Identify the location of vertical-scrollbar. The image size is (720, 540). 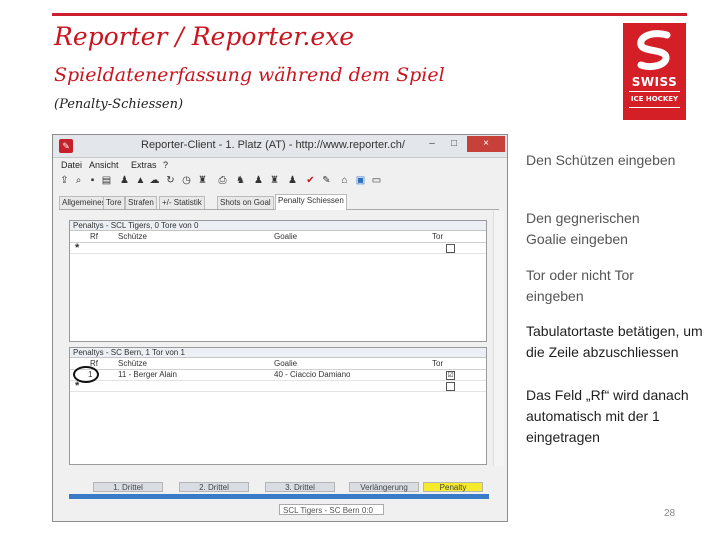
(498, 338).